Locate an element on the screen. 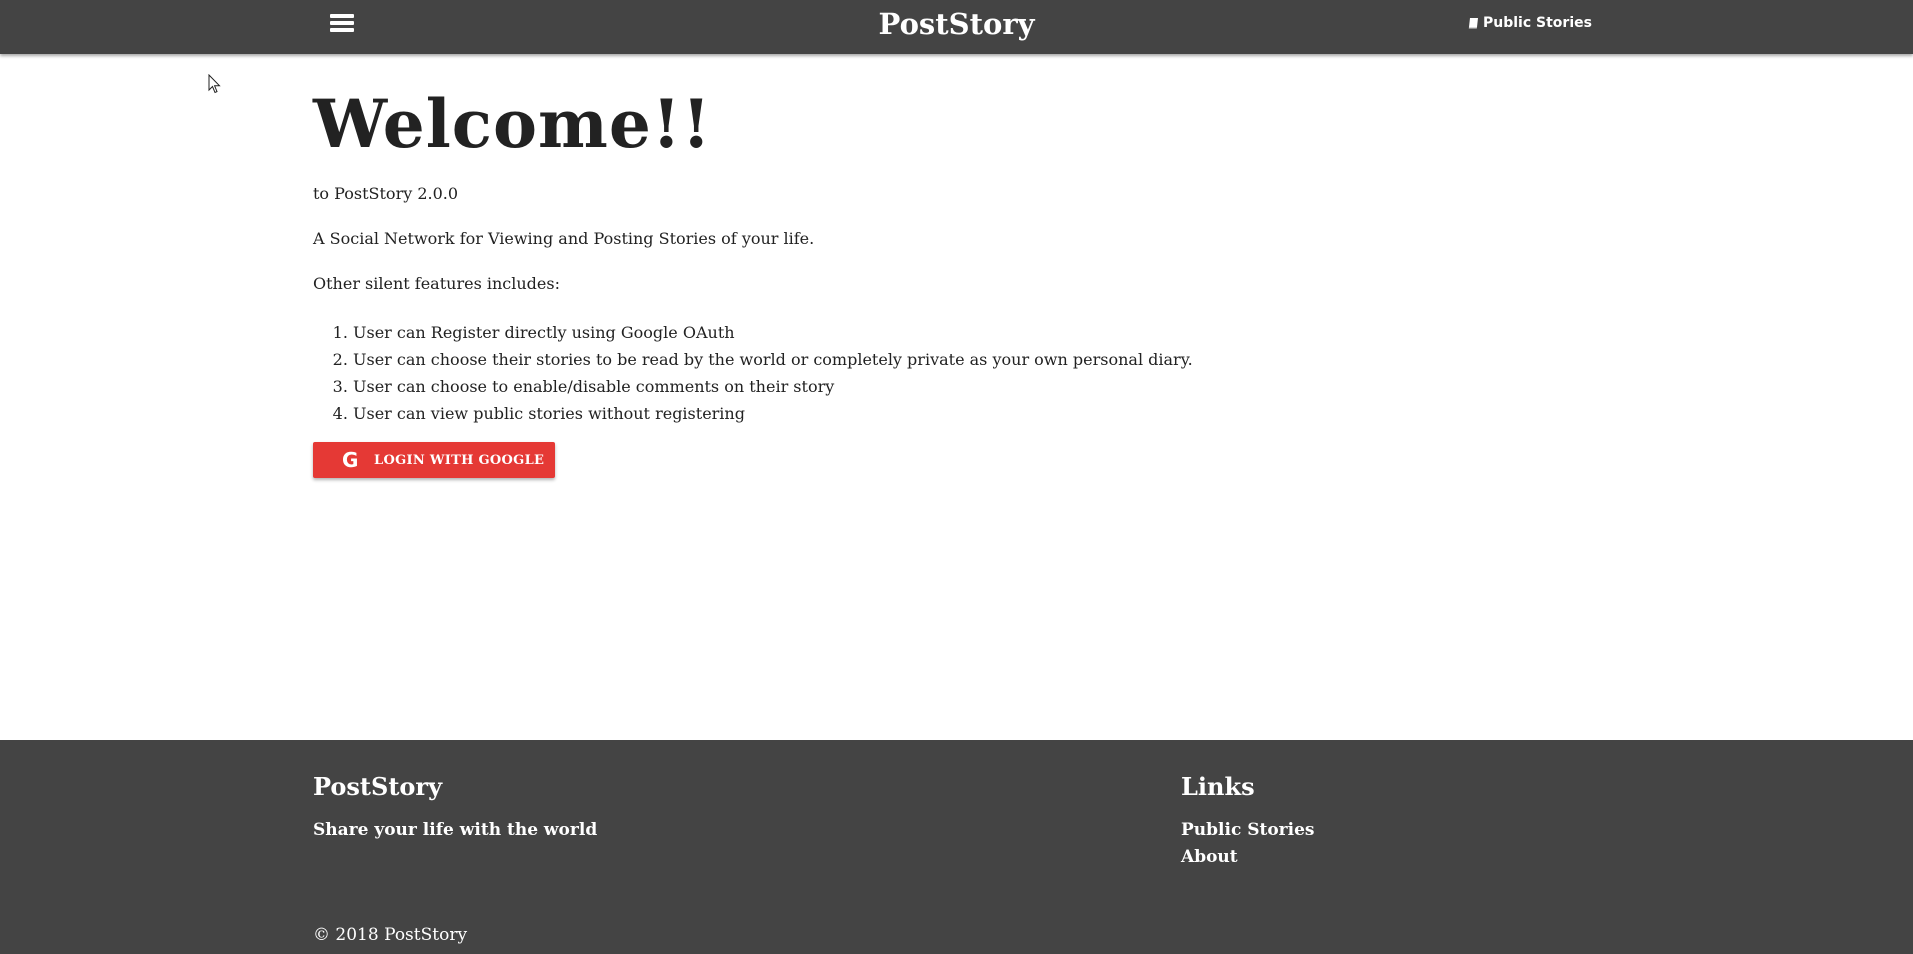  nav-public-stories-link: Public Stories is located at coordinates (1530, 23).